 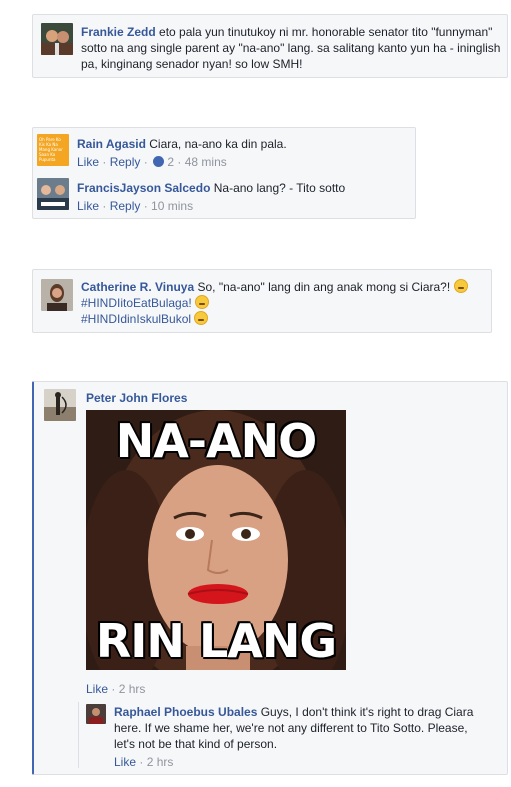 What do you see at coordinates (53, 194) in the screenshot?
I see `avatar-francis` at bounding box center [53, 194].